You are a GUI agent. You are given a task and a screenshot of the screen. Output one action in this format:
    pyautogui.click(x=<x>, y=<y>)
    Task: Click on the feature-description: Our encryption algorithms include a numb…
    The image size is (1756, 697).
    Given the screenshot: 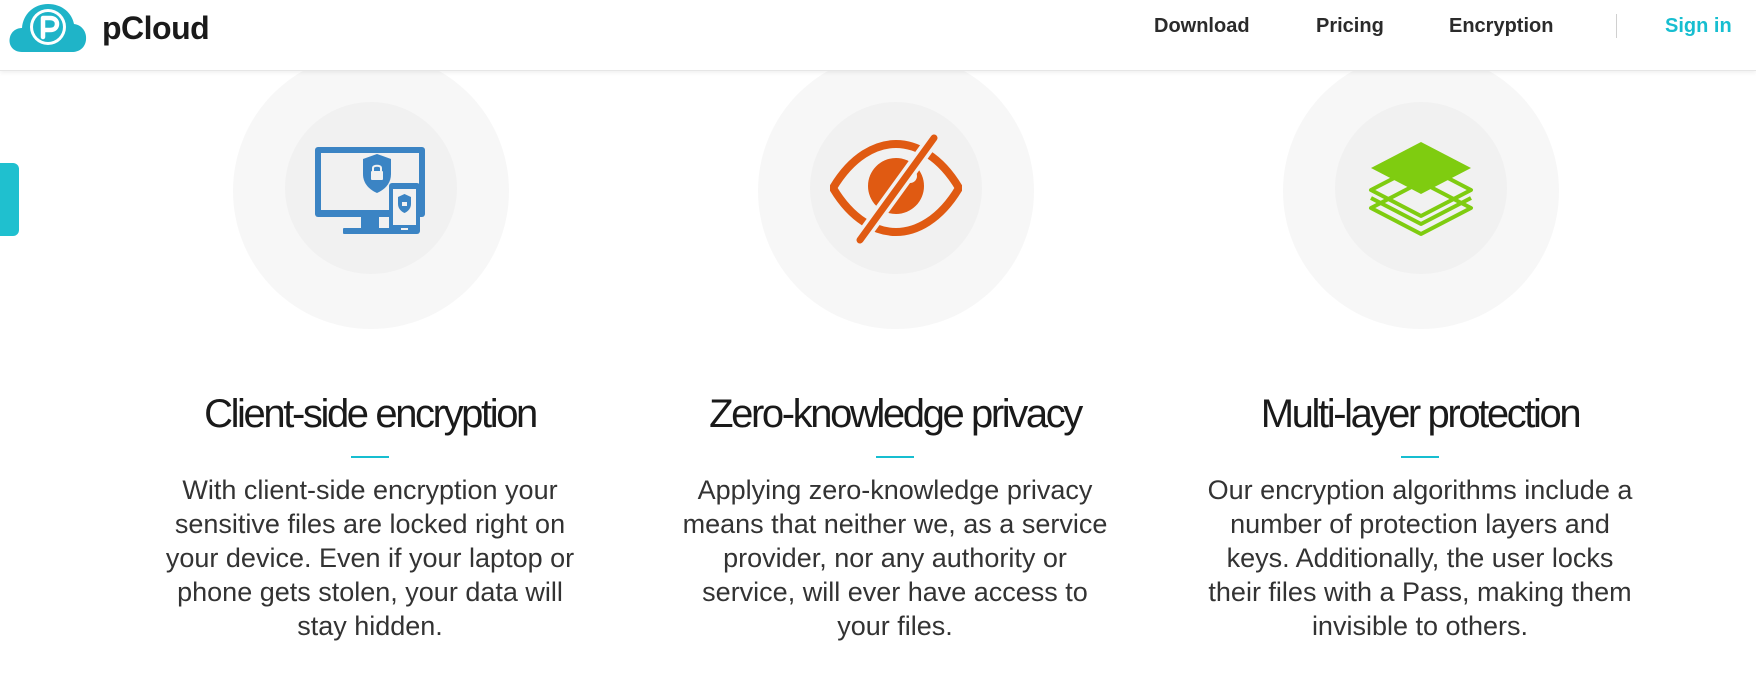 What is the action you would take?
    pyautogui.click(x=1420, y=558)
    